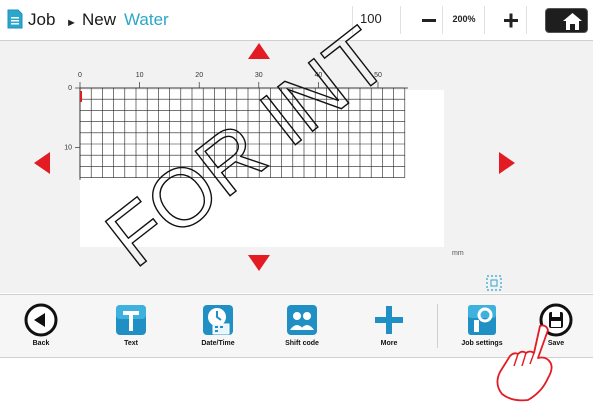 The image size is (593, 407). What do you see at coordinates (218, 320) in the screenshot?
I see `date-time-icon` at bounding box center [218, 320].